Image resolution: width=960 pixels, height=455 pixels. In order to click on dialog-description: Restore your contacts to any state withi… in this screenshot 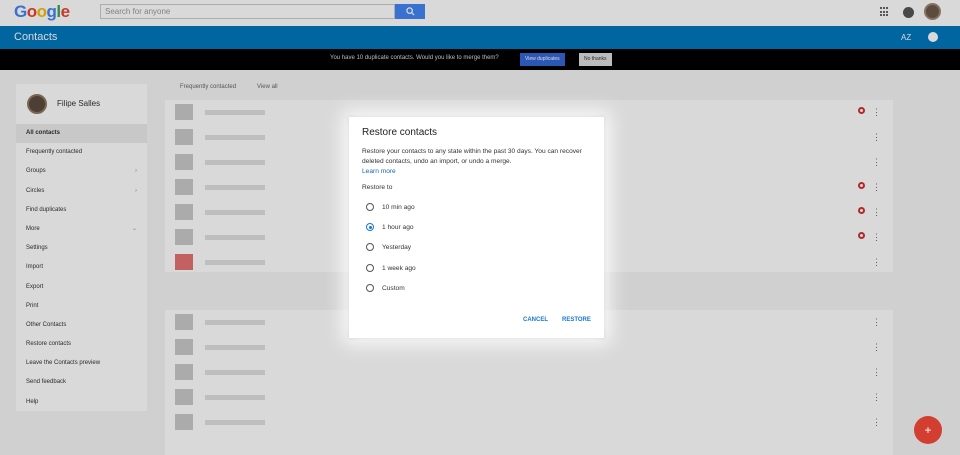, I will do `click(472, 156)`.